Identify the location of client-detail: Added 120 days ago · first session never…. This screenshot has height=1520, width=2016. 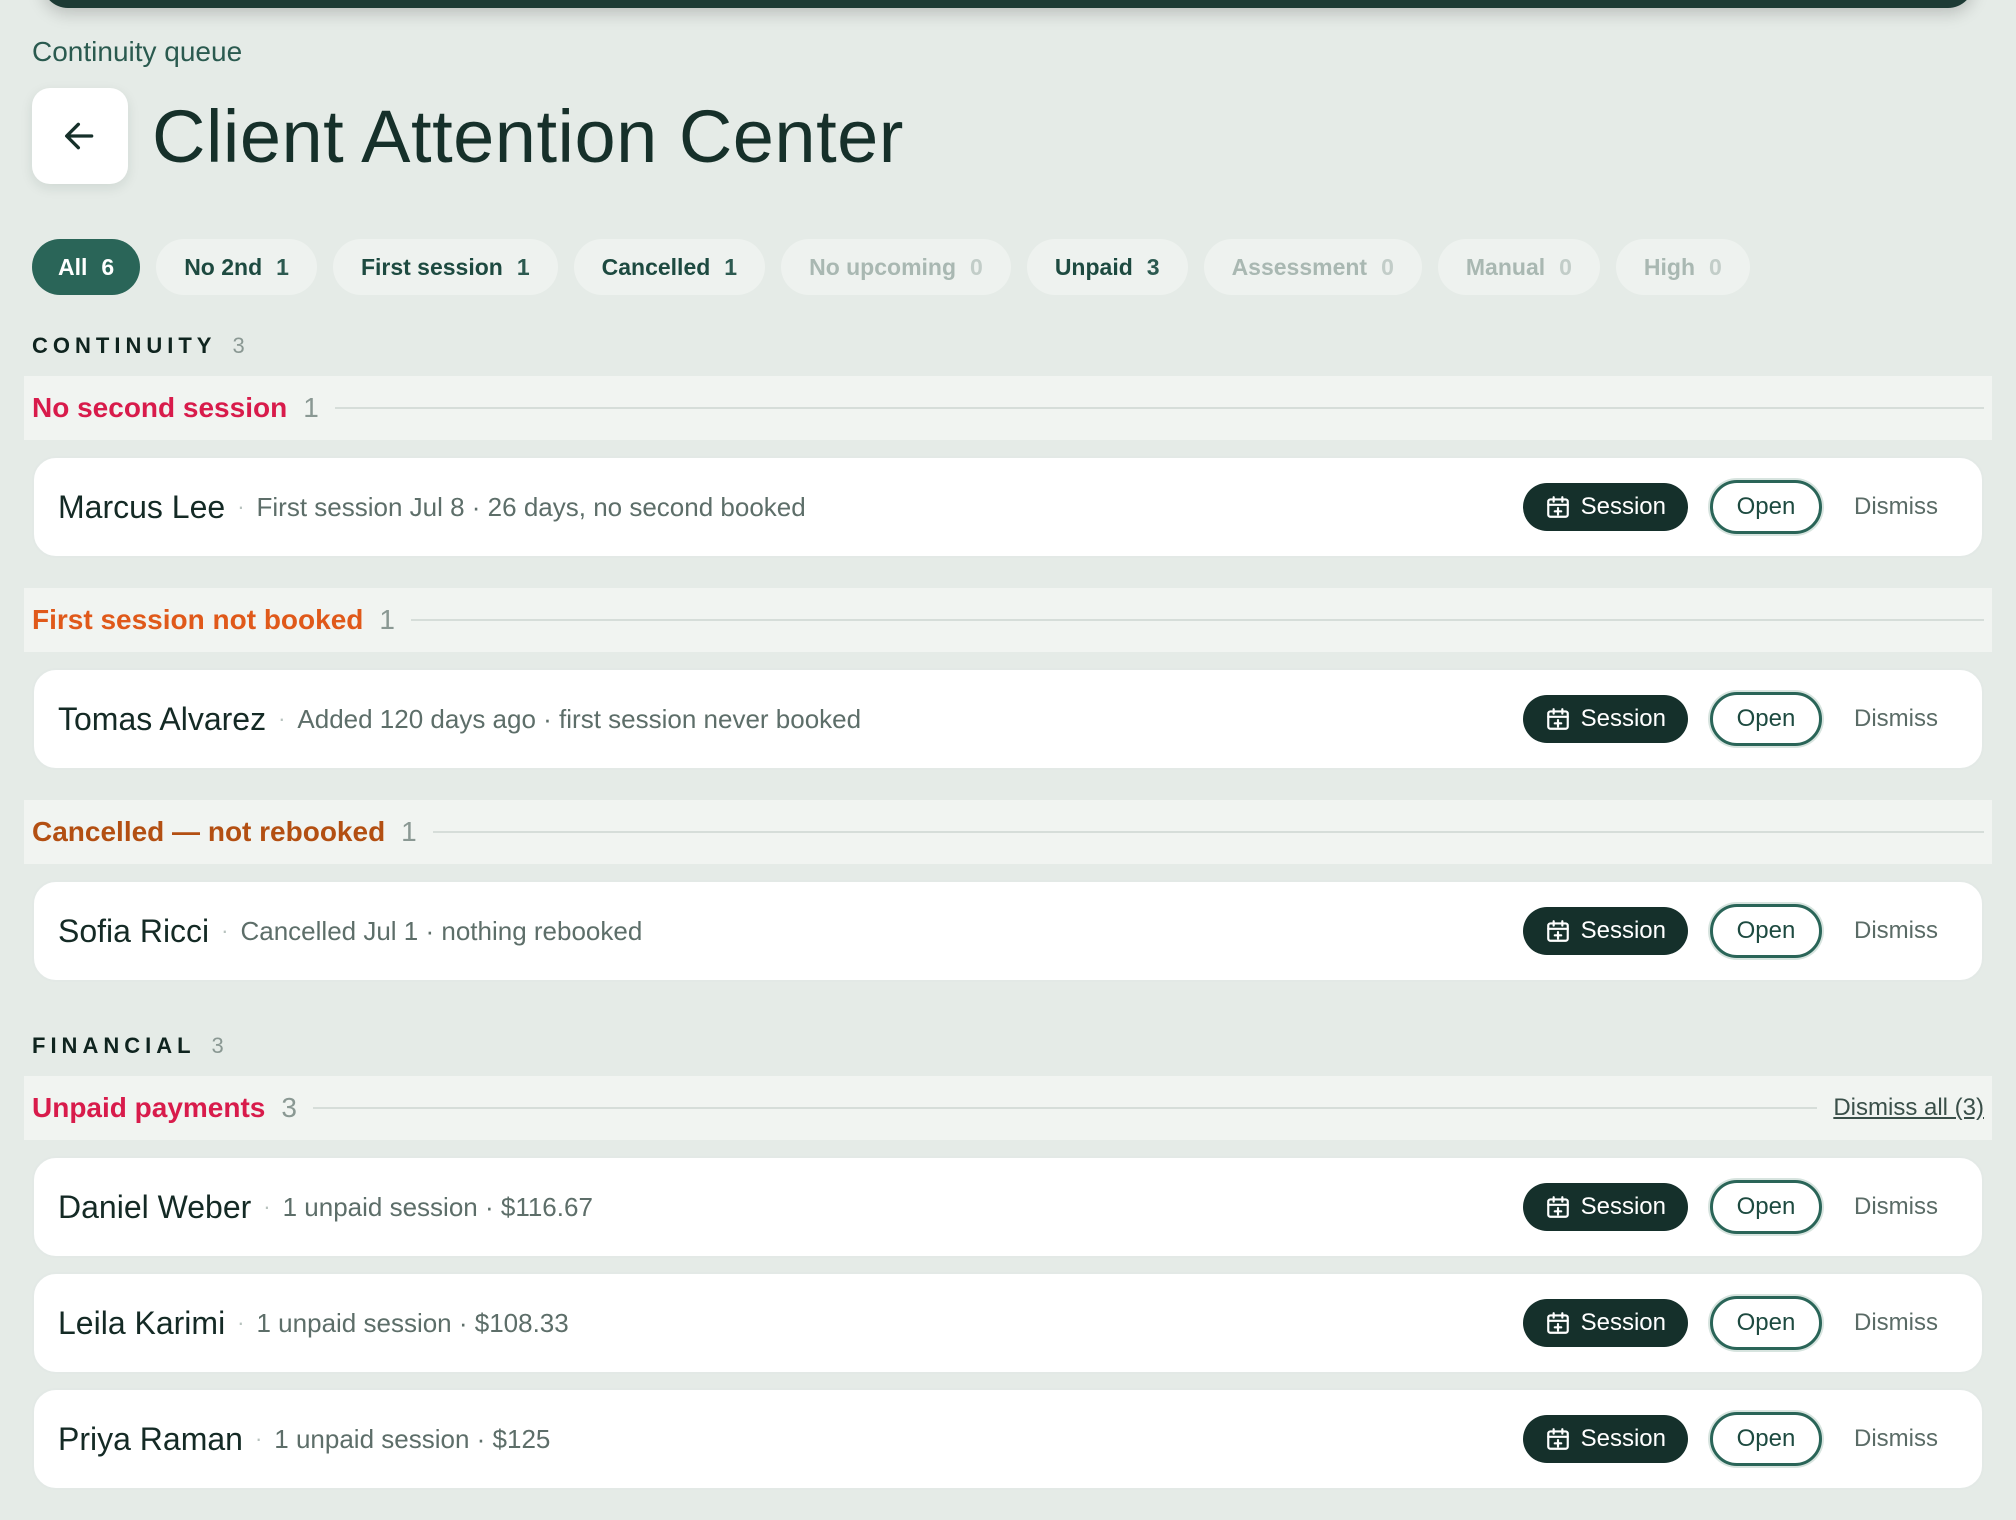
(579, 718).